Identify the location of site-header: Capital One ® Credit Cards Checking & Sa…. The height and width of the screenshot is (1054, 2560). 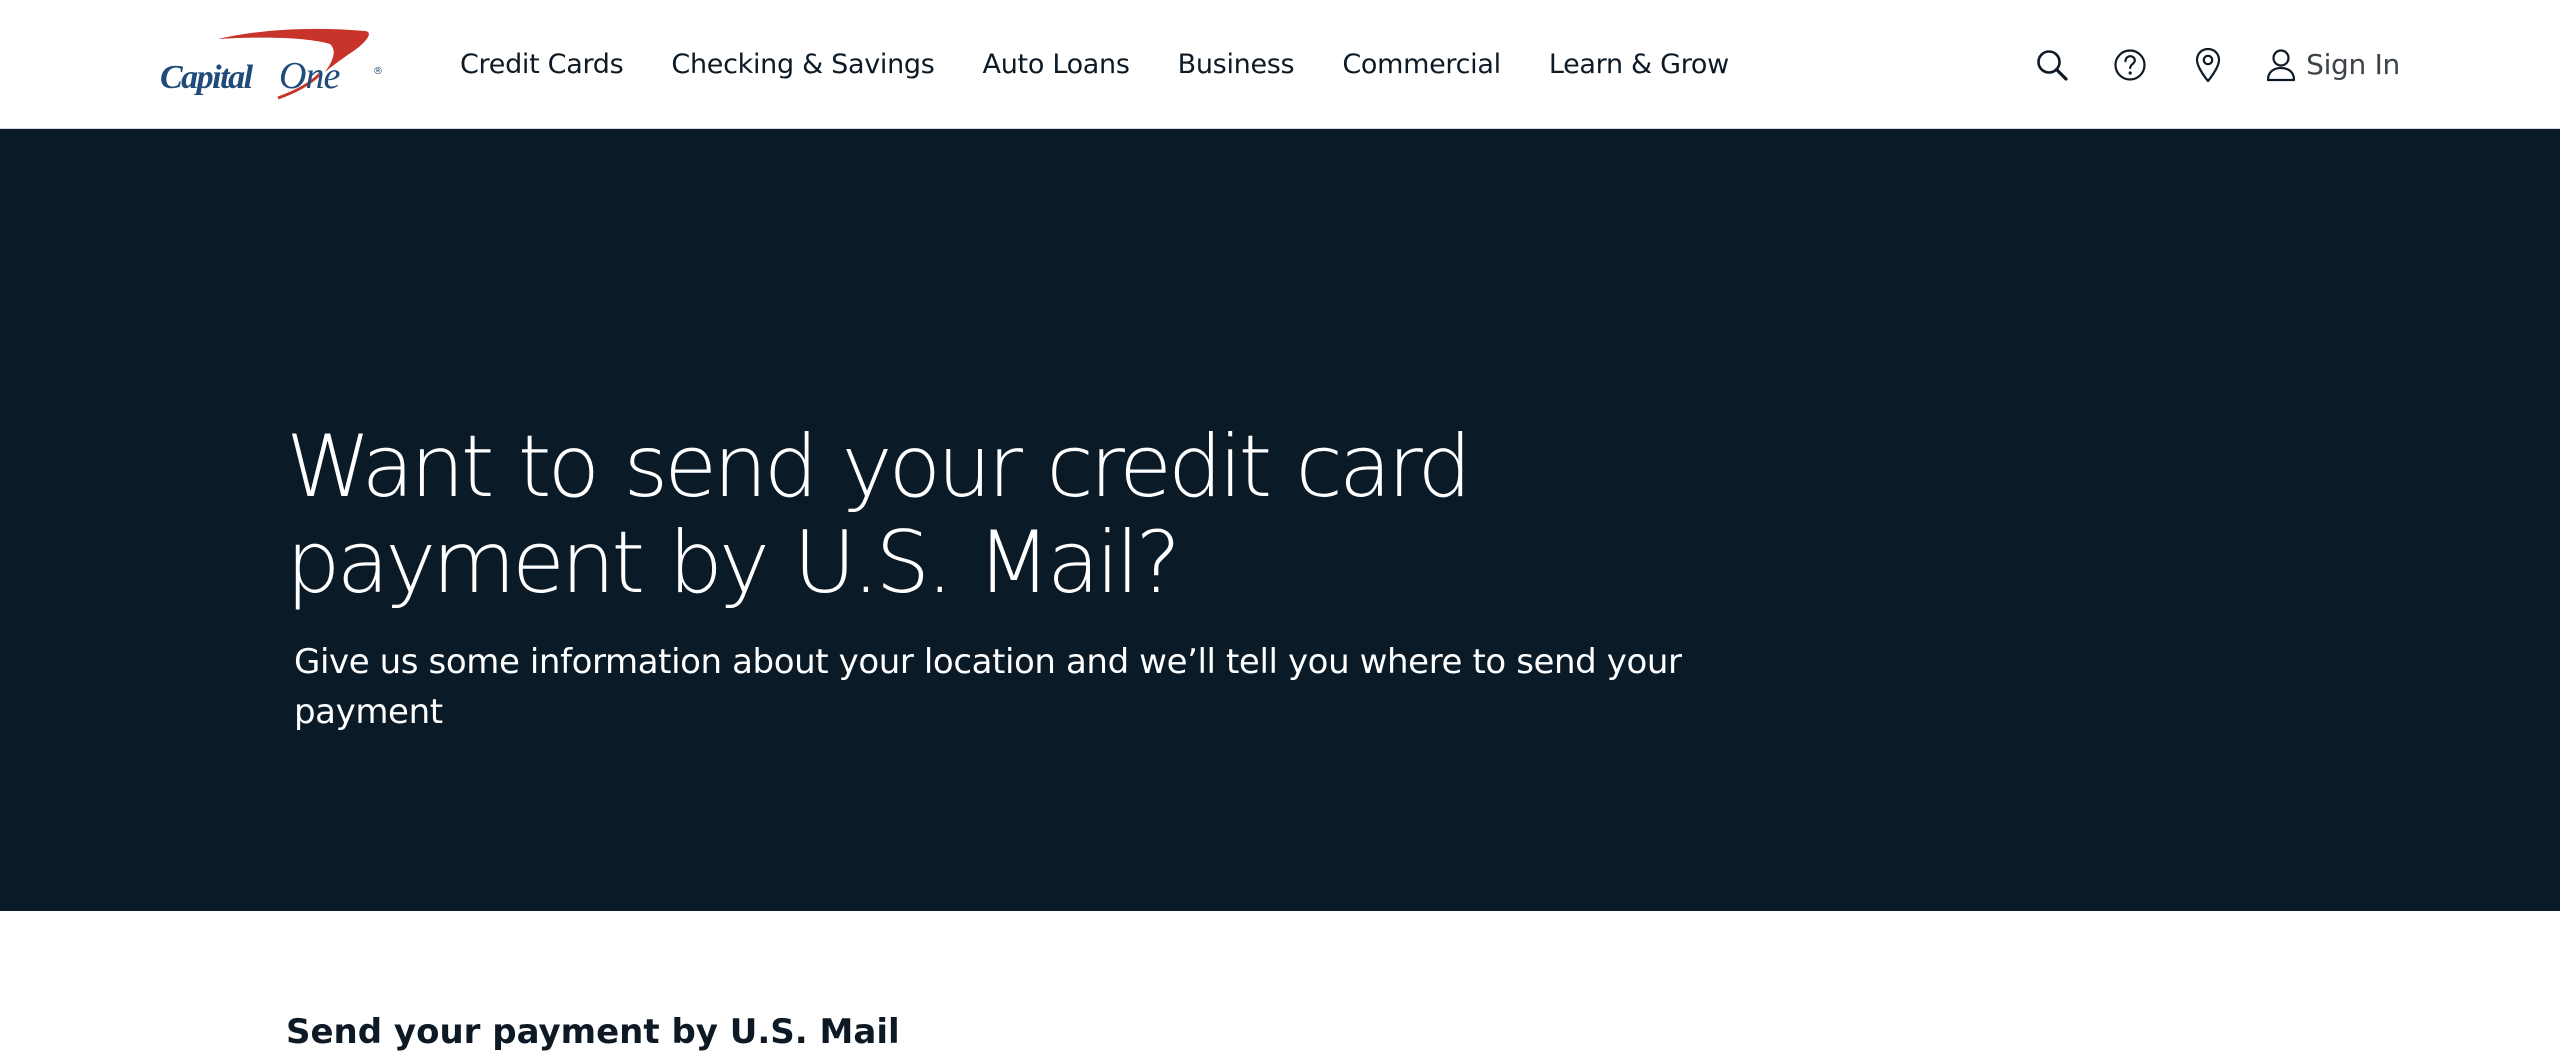
(1280, 64).